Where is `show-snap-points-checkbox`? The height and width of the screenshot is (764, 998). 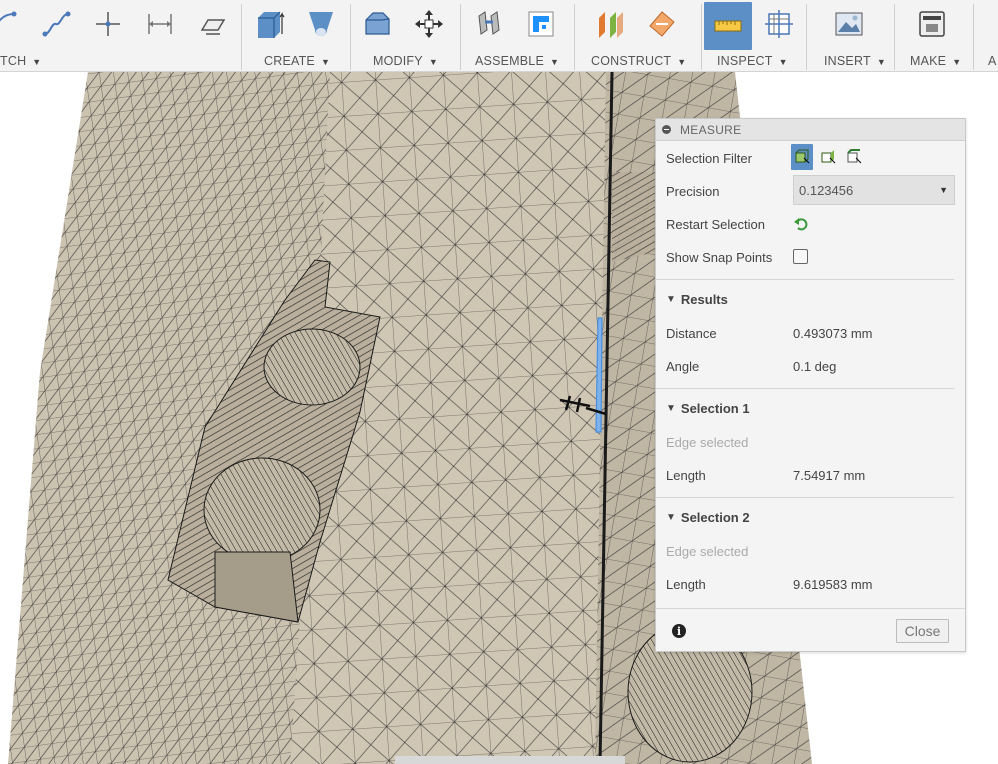
show-snap-points-checkbox is located at coordinates (800, 256).